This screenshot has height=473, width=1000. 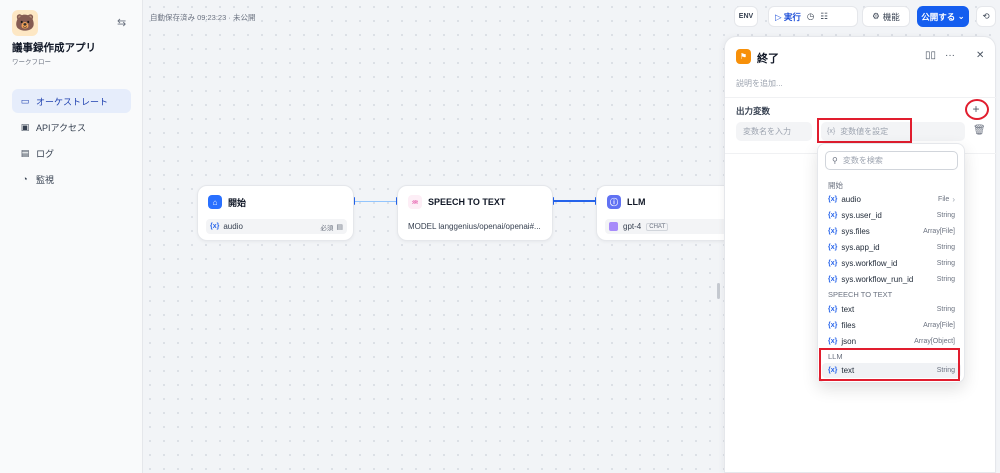 What do you see at coordinates (891, 199) in the screenshot?
I see `variable-option: {x} audio File ›` at bounding box center [891, 199].